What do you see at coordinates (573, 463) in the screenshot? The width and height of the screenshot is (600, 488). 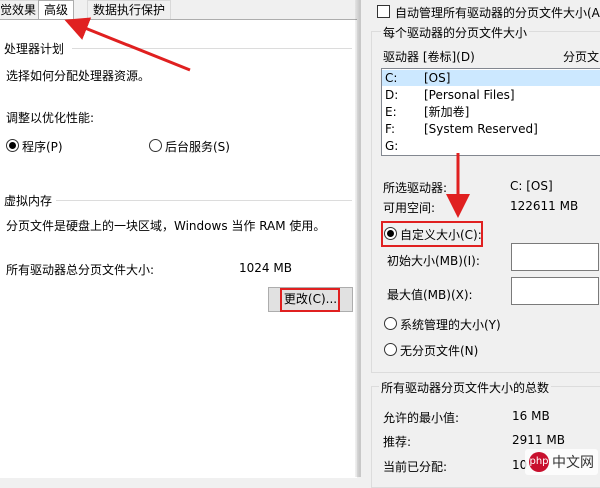 I see `watermark-text: 中文网` at bounding box center [573, 463].